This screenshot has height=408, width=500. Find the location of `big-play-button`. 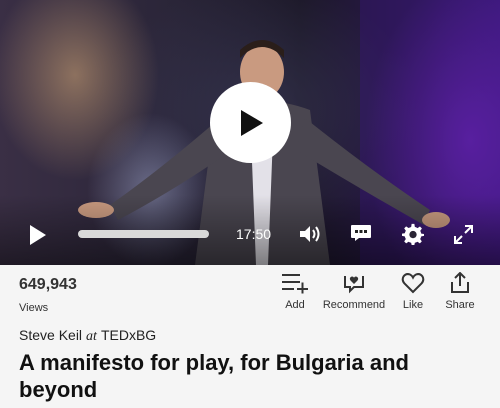

big-play-button is located at coordinates (250, 122).